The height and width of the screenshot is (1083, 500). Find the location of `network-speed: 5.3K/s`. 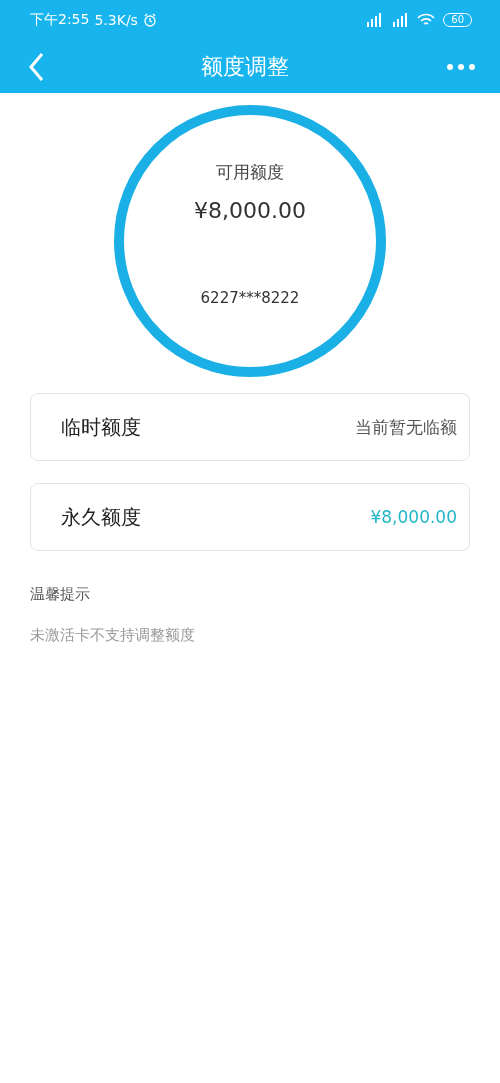

network-speed: 5.3K/s is located at coordinates (116, 20).